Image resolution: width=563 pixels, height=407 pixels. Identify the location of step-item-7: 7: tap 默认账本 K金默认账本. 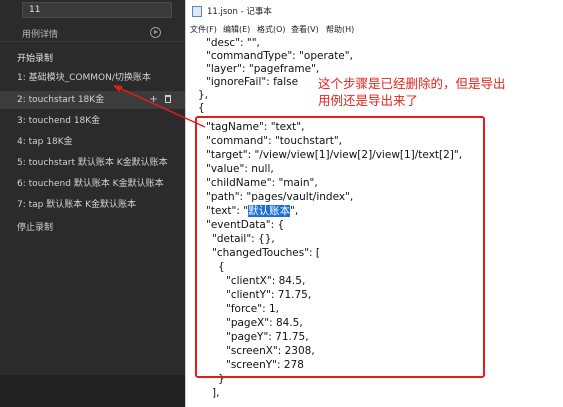
(92, 205).